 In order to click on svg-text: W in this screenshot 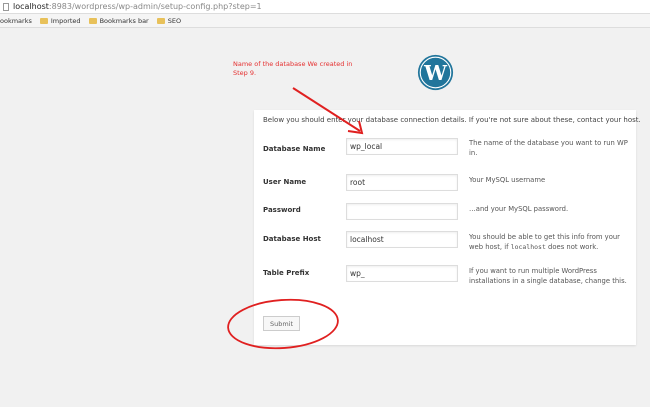, I will do `click(435, 73)`.